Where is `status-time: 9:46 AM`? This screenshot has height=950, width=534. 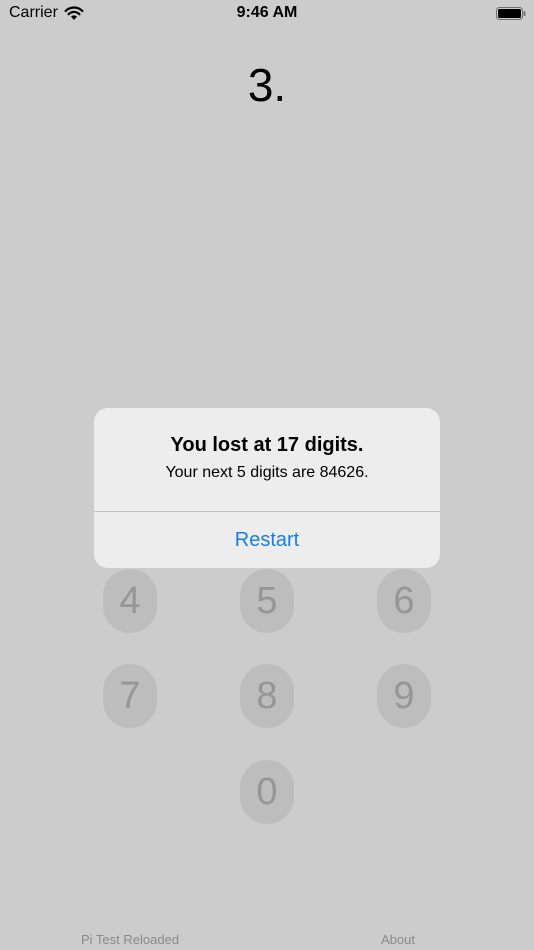
status-time: 9:46 AM is located at coordinates (267, 12).